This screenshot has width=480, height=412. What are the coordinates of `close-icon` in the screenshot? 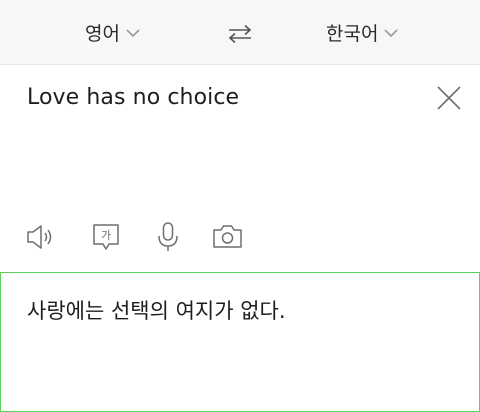 It's located at (449, 98).